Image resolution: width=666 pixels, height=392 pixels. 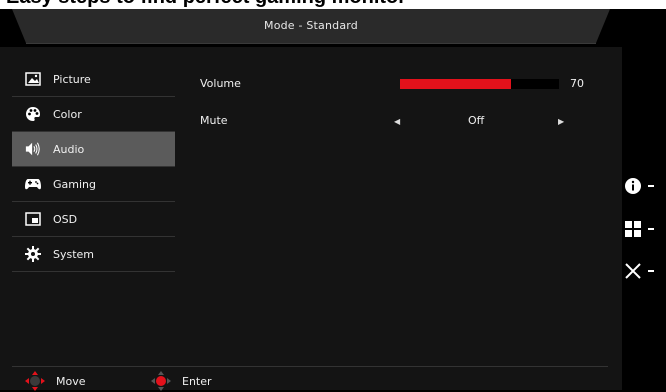 I want to click on sidebar-item-picture: Picture, so click(x=93, y=79).